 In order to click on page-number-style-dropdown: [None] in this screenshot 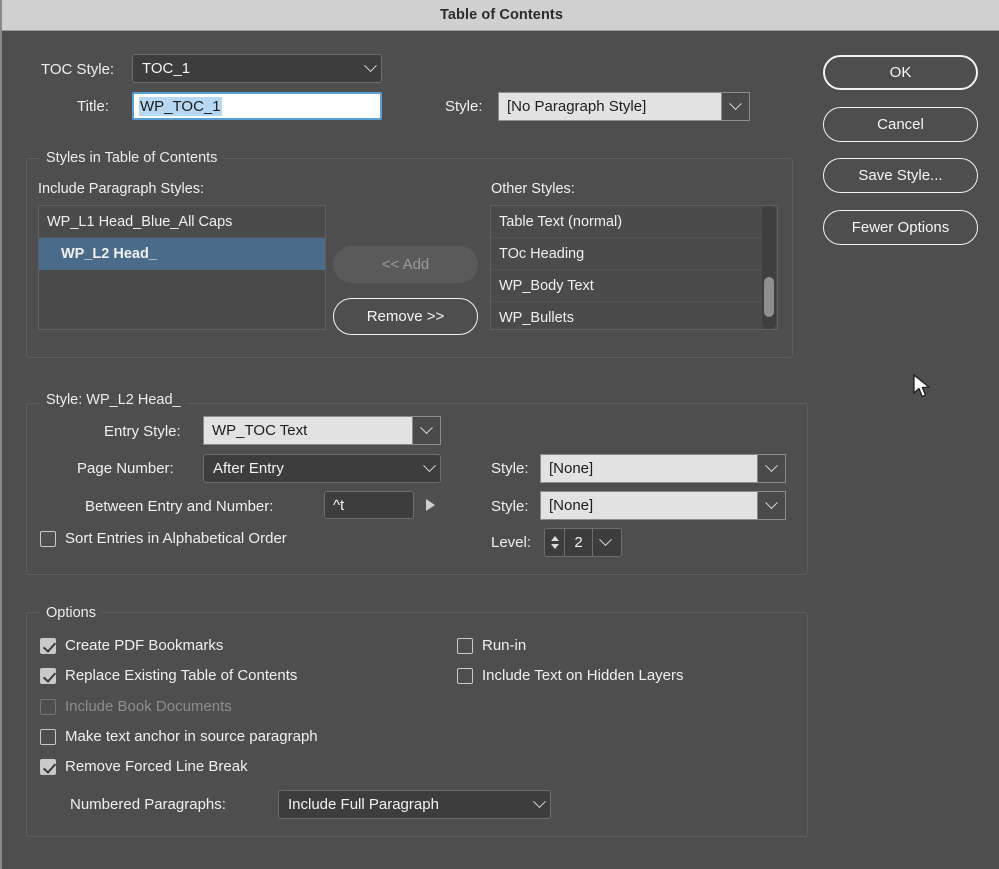, I will do `click(663, 468)`.